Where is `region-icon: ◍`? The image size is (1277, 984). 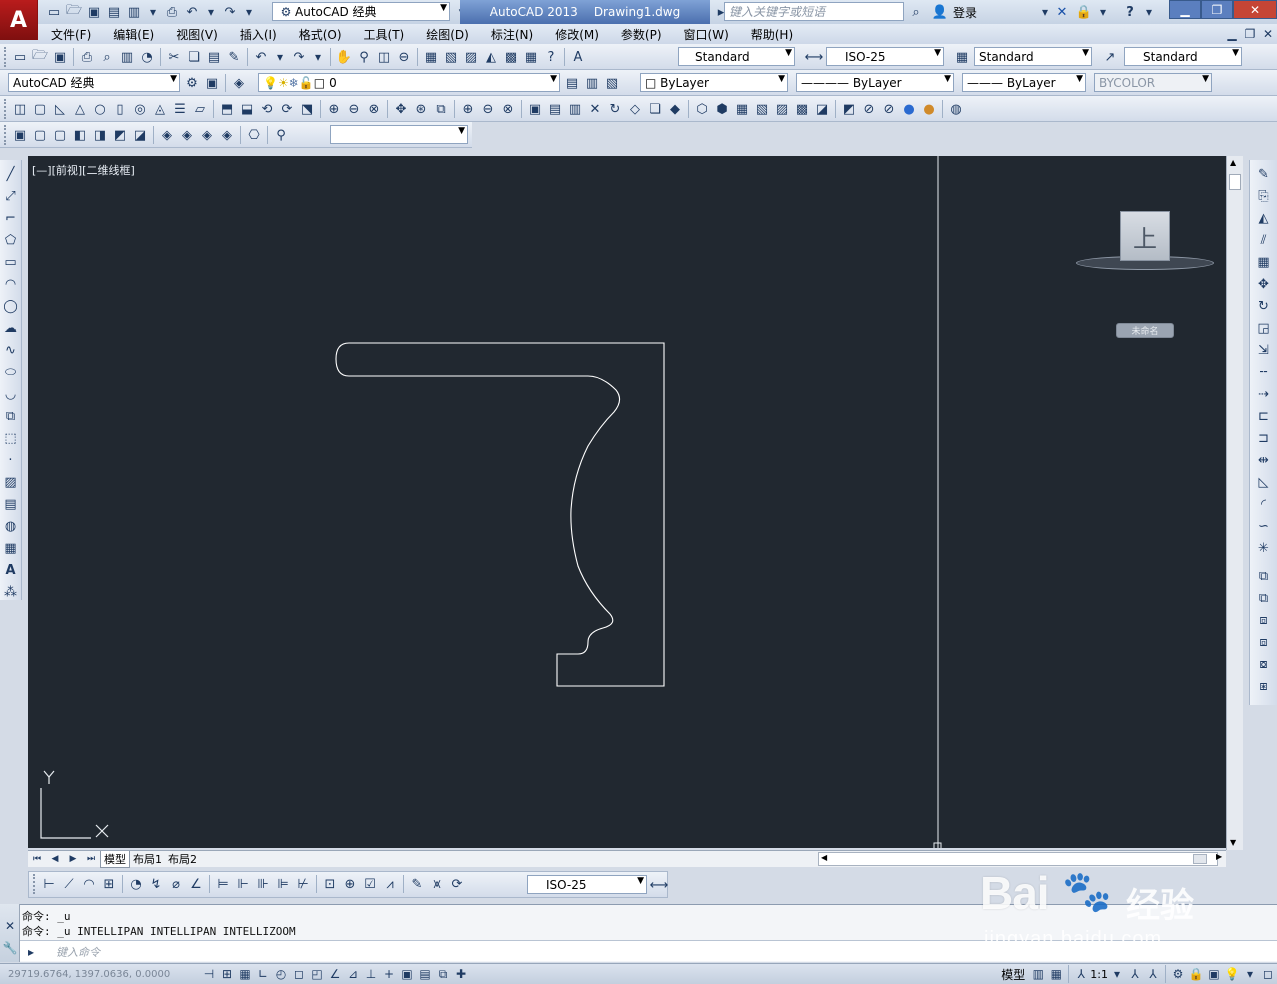
region-icon: ◍ is located at coordinates (11, 526).